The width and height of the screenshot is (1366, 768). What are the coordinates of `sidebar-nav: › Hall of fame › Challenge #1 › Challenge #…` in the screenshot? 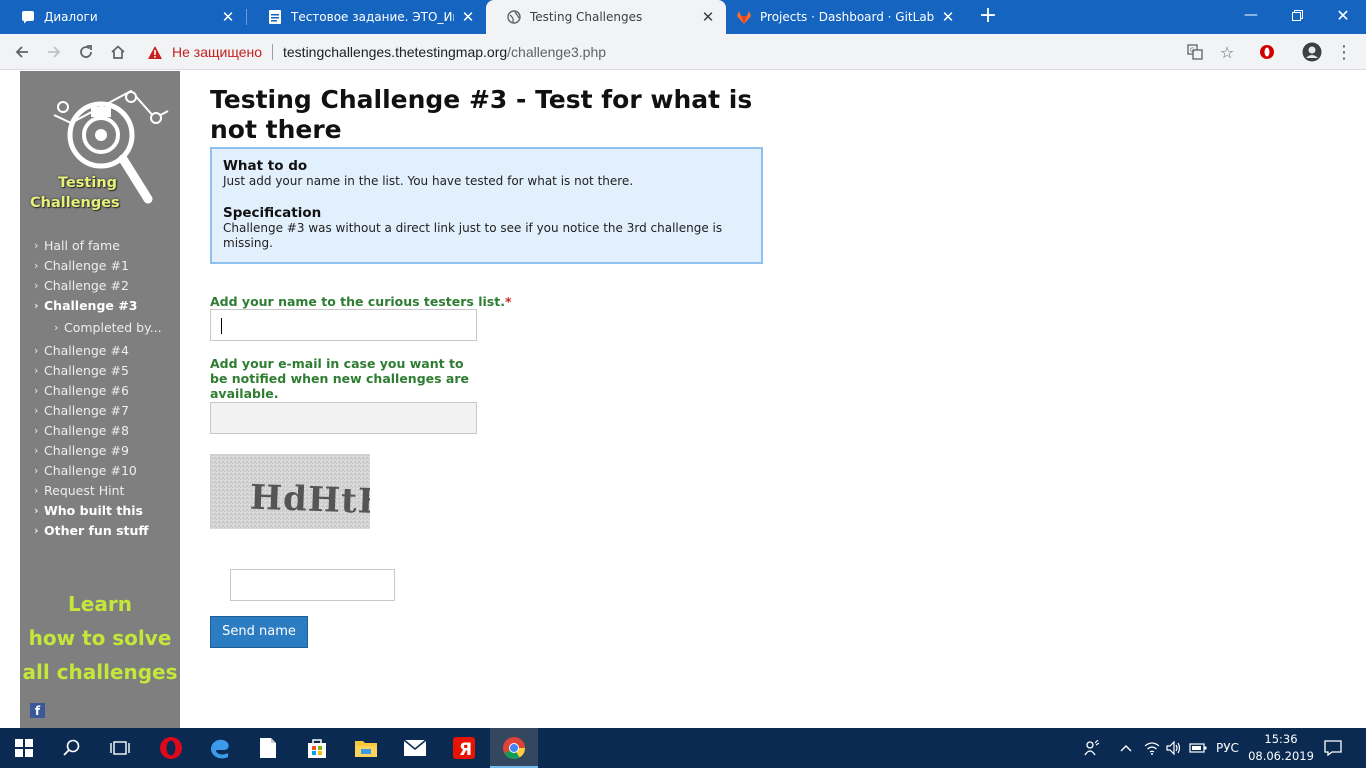 It's located at (107, 387).